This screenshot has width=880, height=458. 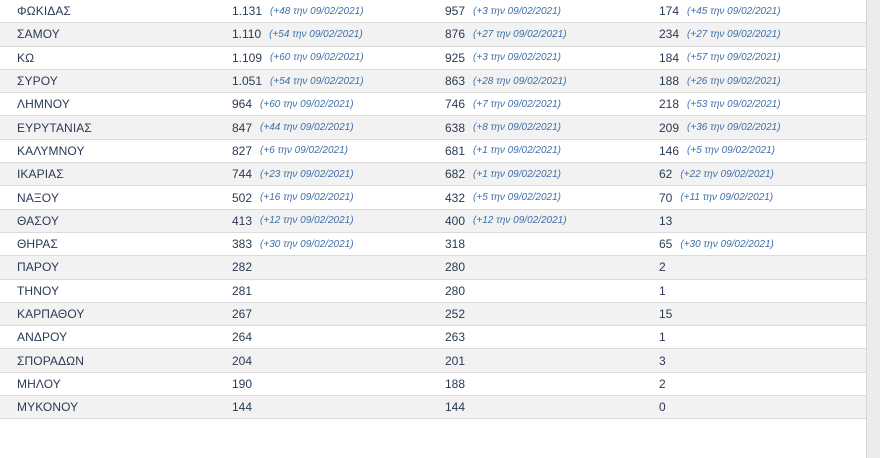 I want to click on second-metric-cell: 280, so click(x=459, y=267).